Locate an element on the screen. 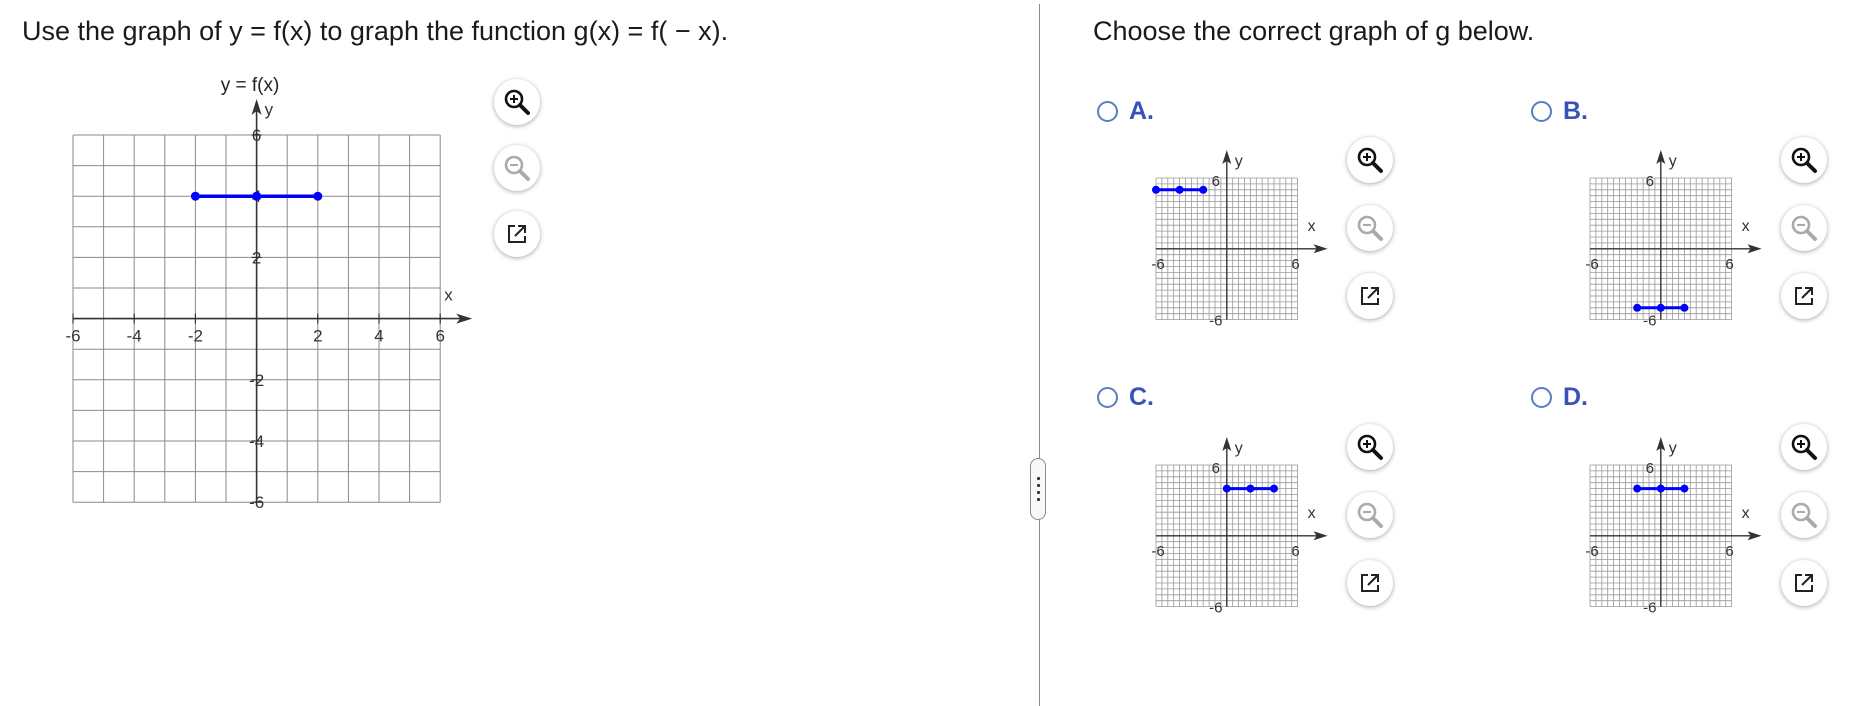 The image size is (1866, 706). option-b-popout-button is located at coordinates (1804, 296).